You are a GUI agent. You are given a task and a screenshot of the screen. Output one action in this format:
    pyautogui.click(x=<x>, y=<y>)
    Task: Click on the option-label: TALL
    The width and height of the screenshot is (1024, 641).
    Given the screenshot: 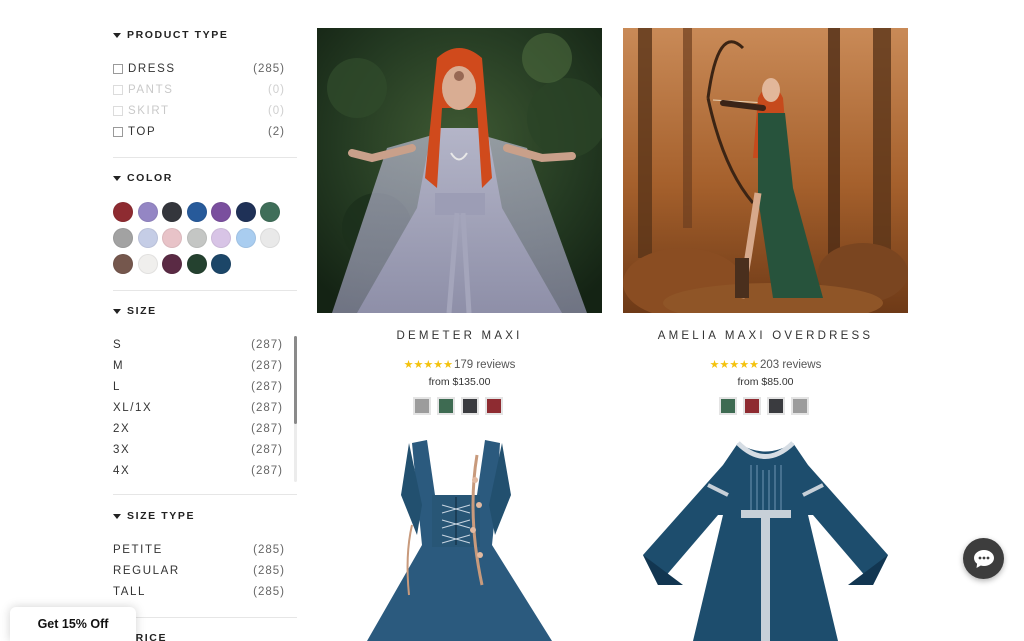 What is the action you would take?
    pyautogui.click(x=130, y=591)
    